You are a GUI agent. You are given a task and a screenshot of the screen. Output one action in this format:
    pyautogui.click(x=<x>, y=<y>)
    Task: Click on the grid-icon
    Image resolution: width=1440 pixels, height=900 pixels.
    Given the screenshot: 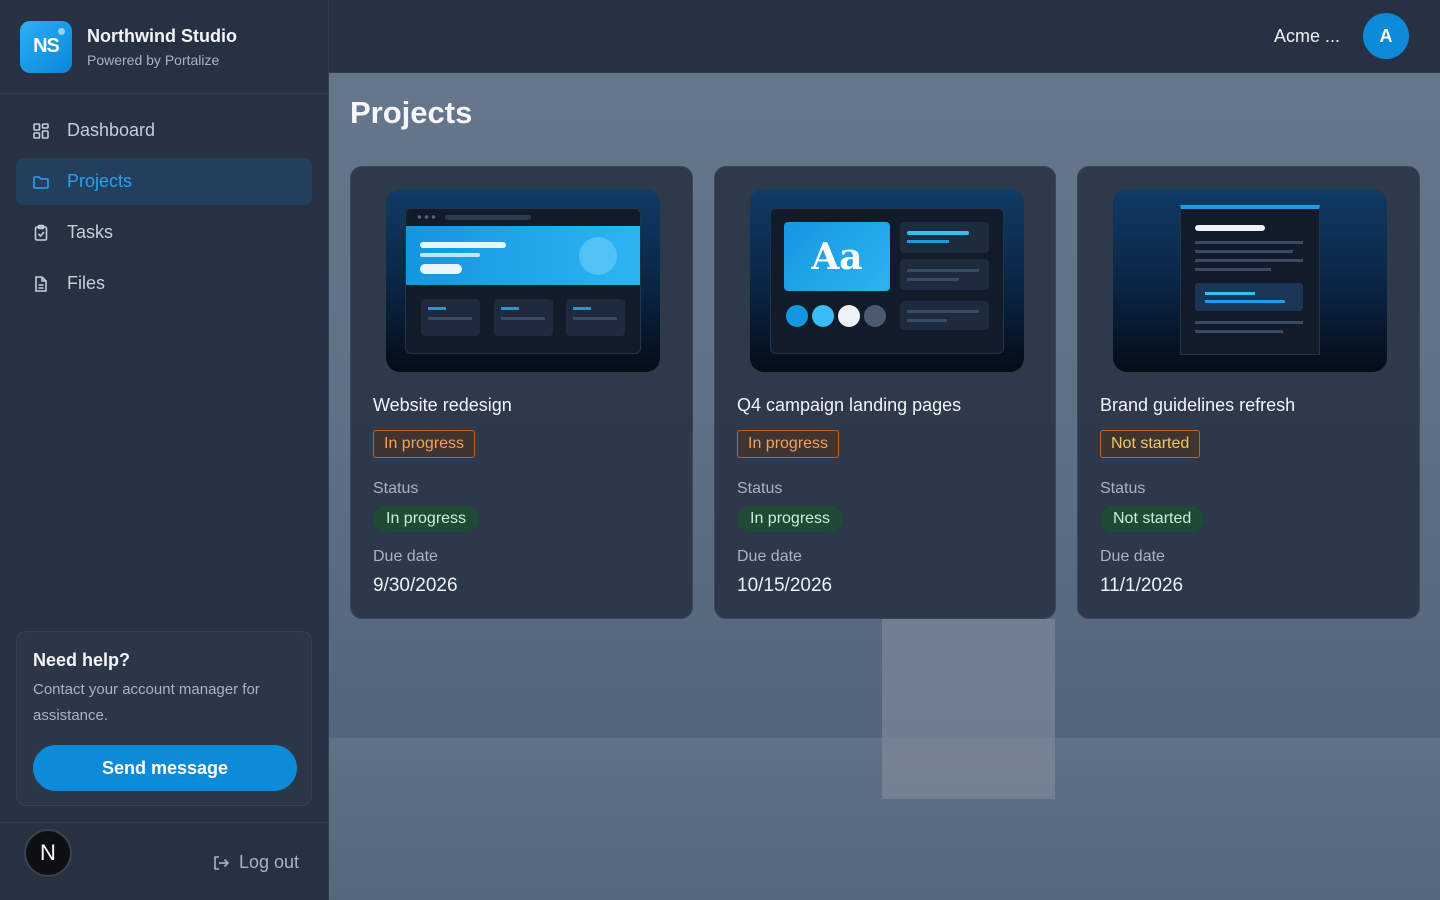 What is the action you would take?
    pyautogui.click(x=41, y=131)
    